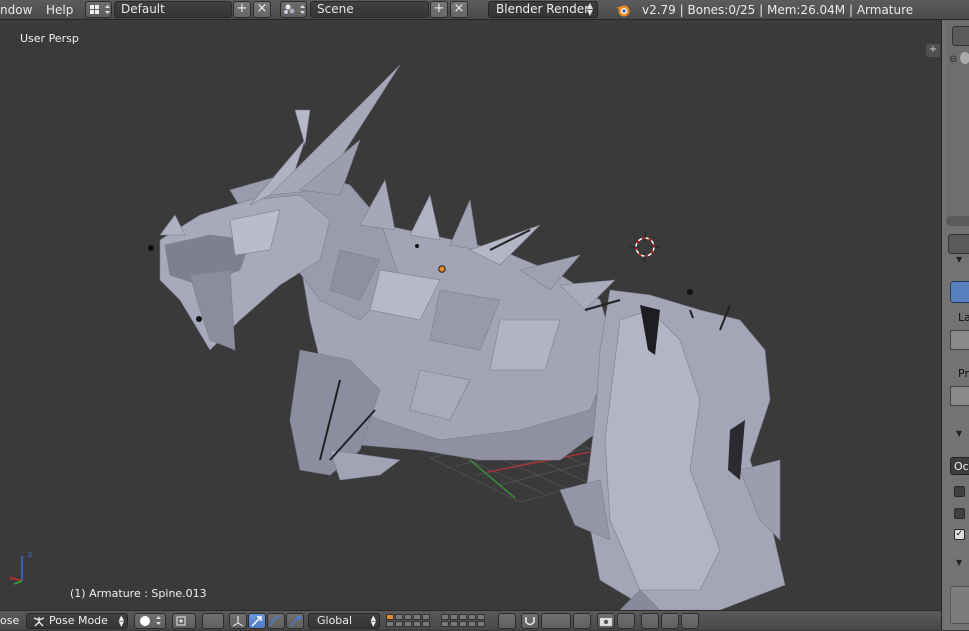 This screenshot has height=631, width=969. I want to click on translate-manipulator-button, so click(257, 621).